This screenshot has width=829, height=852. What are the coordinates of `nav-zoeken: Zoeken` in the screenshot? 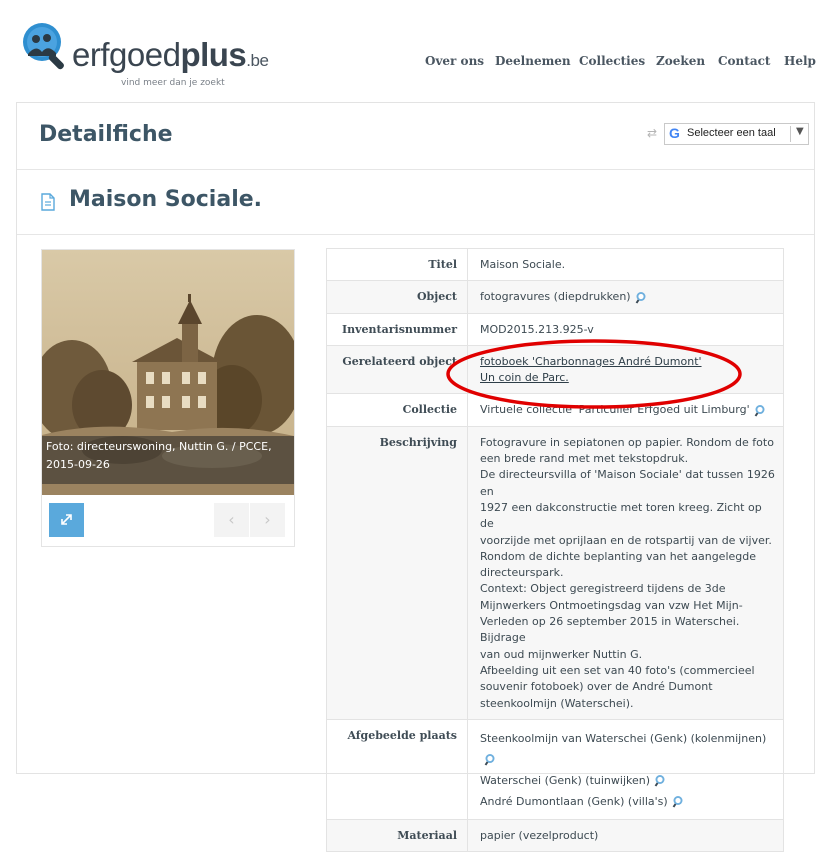 It's located at (680, 61).